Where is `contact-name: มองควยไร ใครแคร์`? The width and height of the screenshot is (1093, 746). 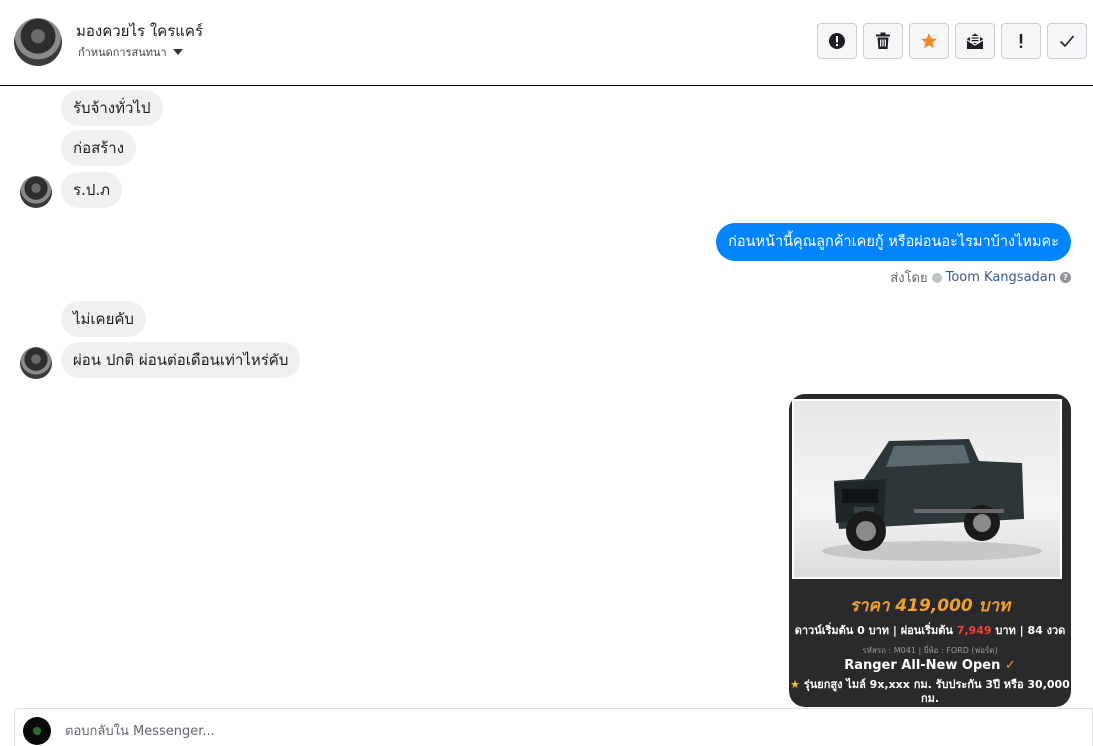
contact-name: มองควยไร ใครแคร์ is located at coordinates (139, 31).